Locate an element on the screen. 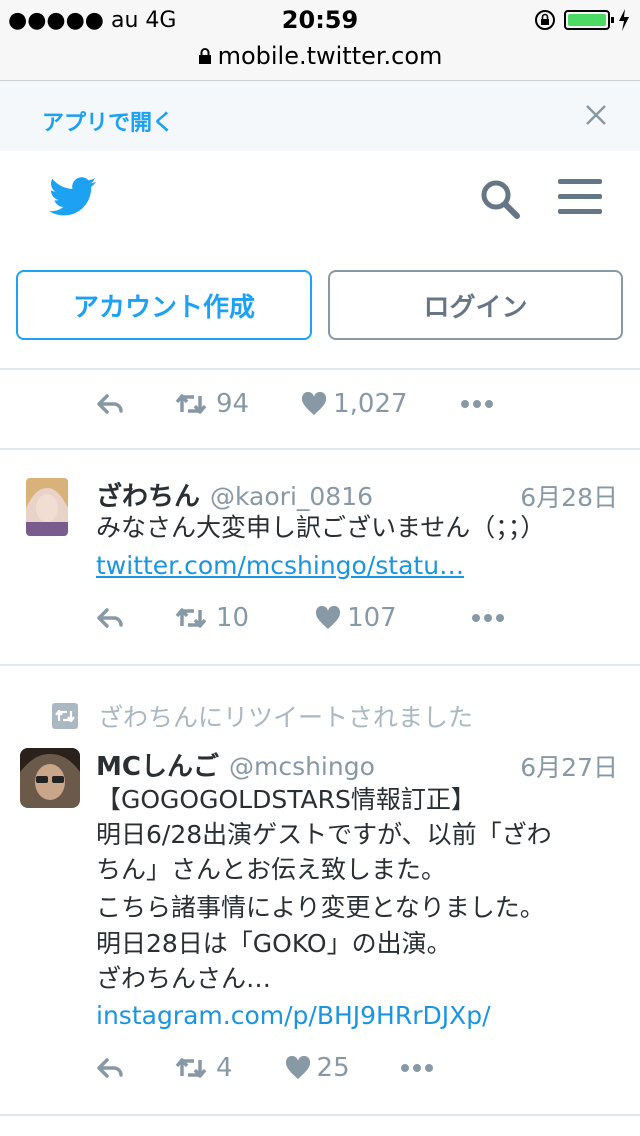 Image resolution: width=640 pixels, height=1136 pixels. tweet-link: instagram.com/p/BHJ9HRrDJXp/ is located at coordinates (293, 1016).